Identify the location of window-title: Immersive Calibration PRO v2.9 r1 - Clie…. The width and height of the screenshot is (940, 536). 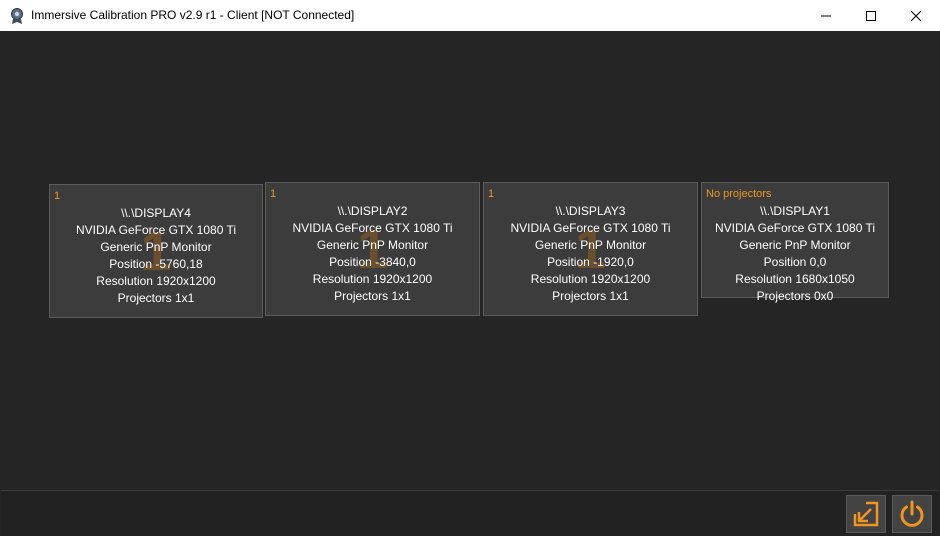
(193, 15).